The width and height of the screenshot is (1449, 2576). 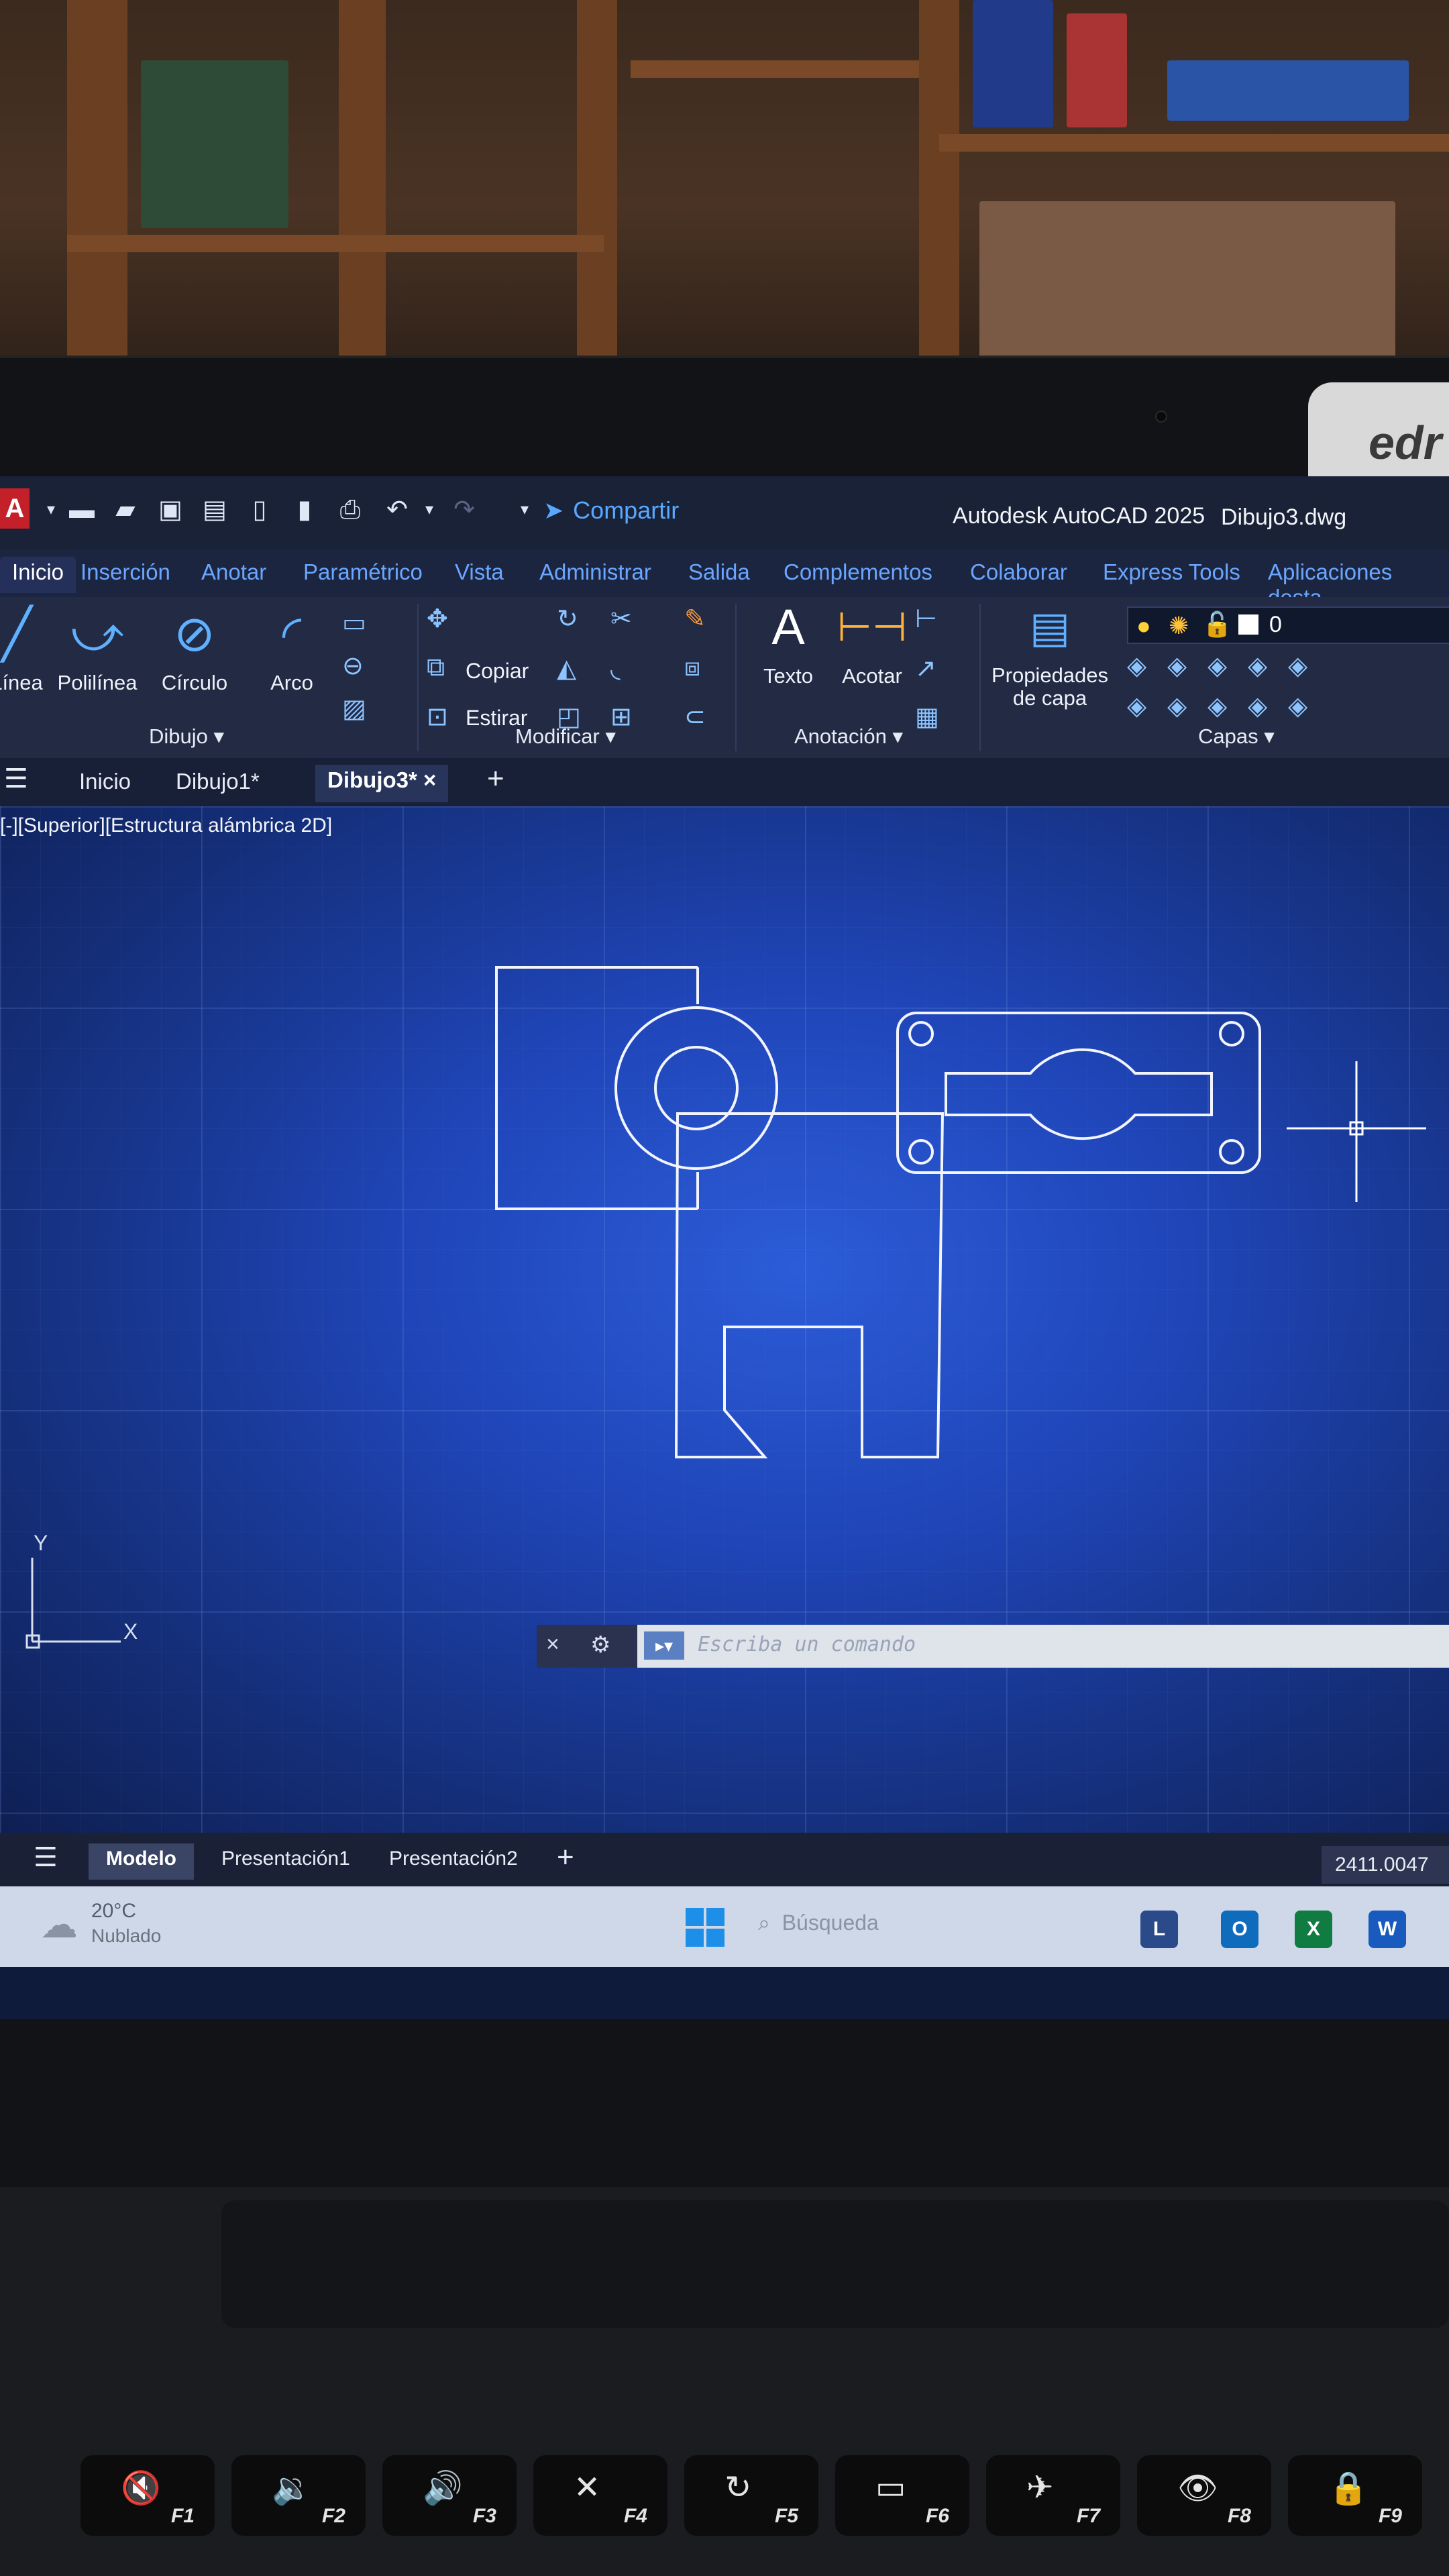 I want to click on arc-button: ◜ Arco, so click(x=292, y=649).